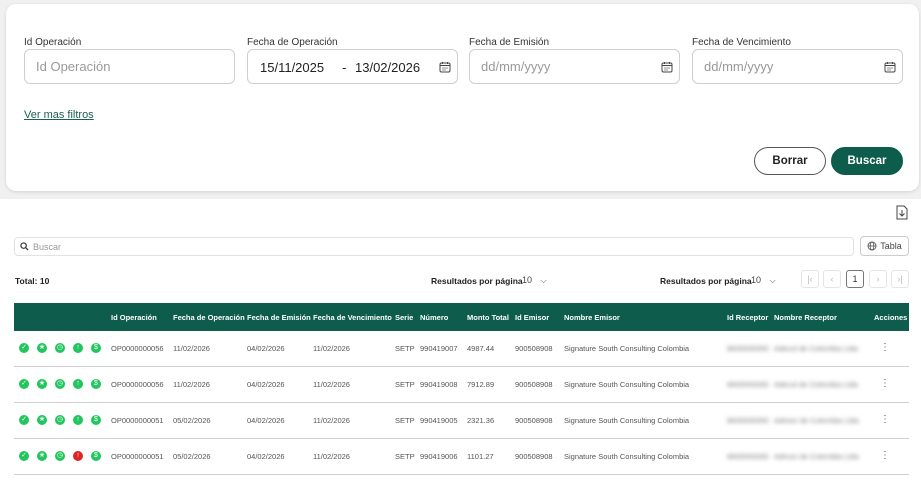  Describe the element at coordinates (480, 456) in the screenshot. I see `cell-monto: 1101.27` at that location.